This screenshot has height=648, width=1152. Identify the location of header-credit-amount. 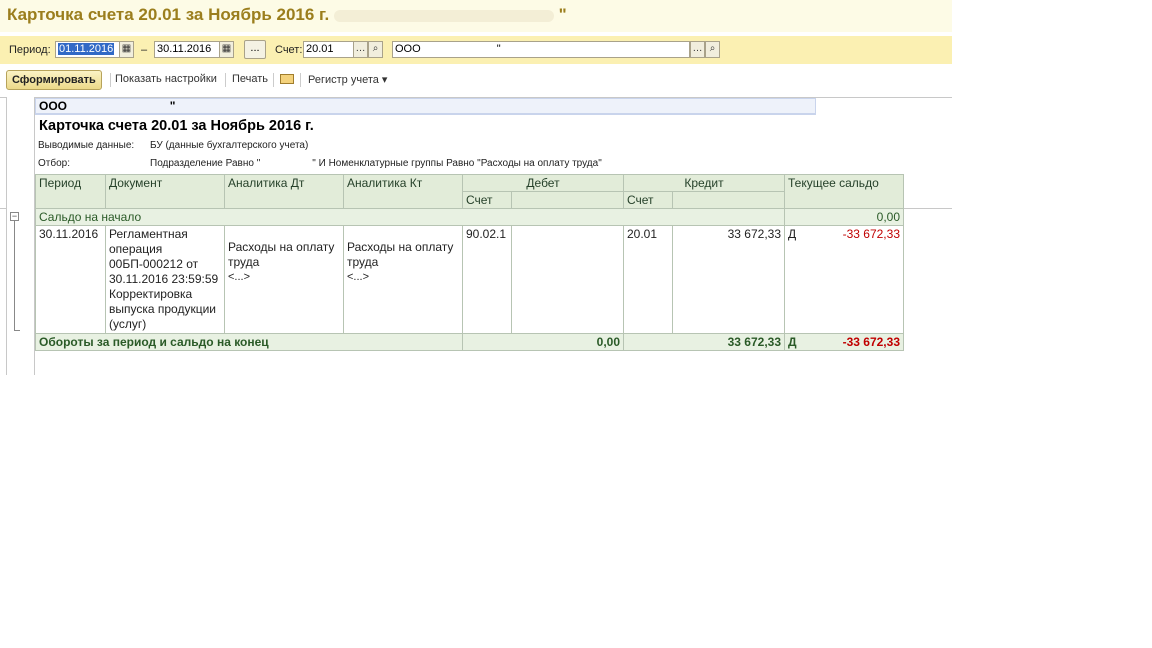
(728, 200).